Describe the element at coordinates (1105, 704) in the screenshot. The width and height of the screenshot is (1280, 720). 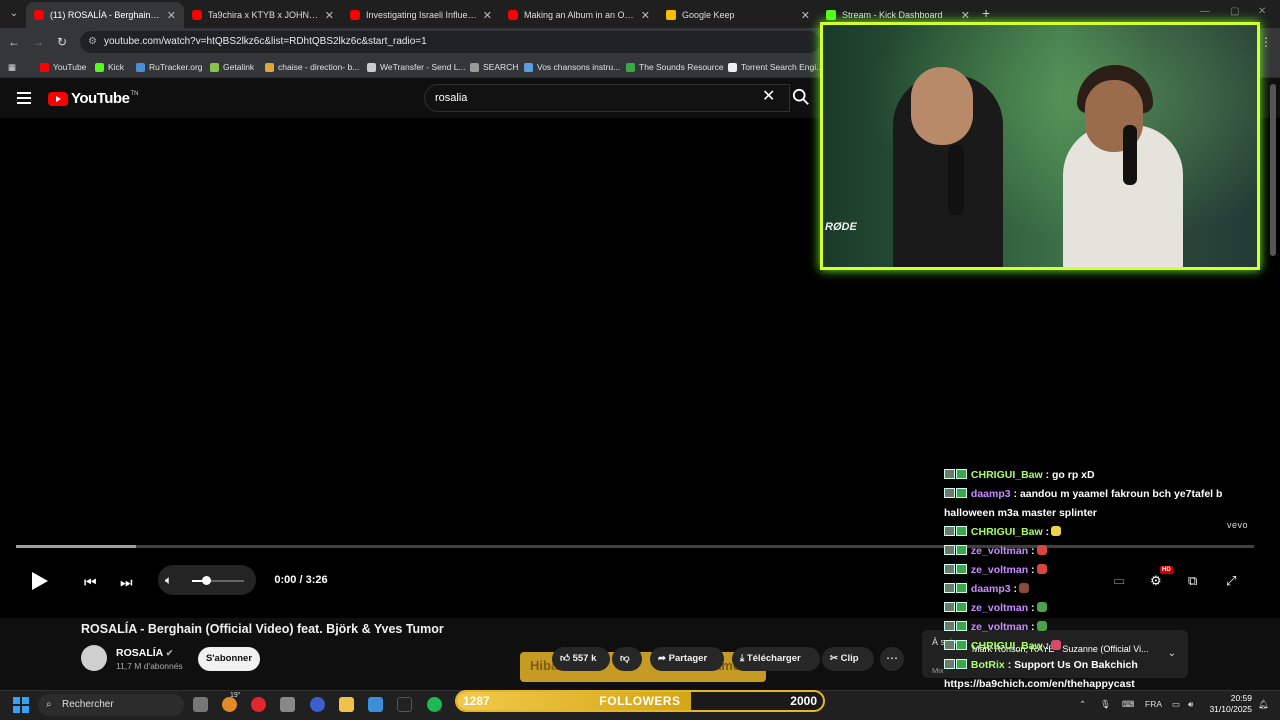
I see `microphone-icon: 🎙︎` at that location.